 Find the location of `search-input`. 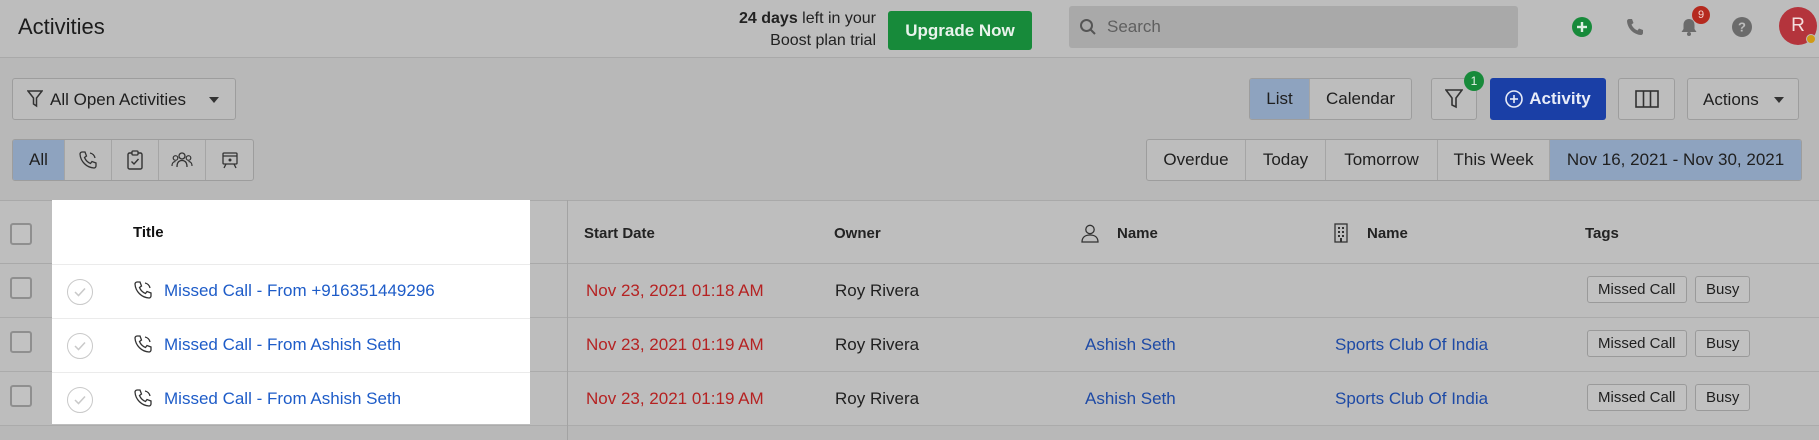

search-input is located at coordinates (1307, 27).